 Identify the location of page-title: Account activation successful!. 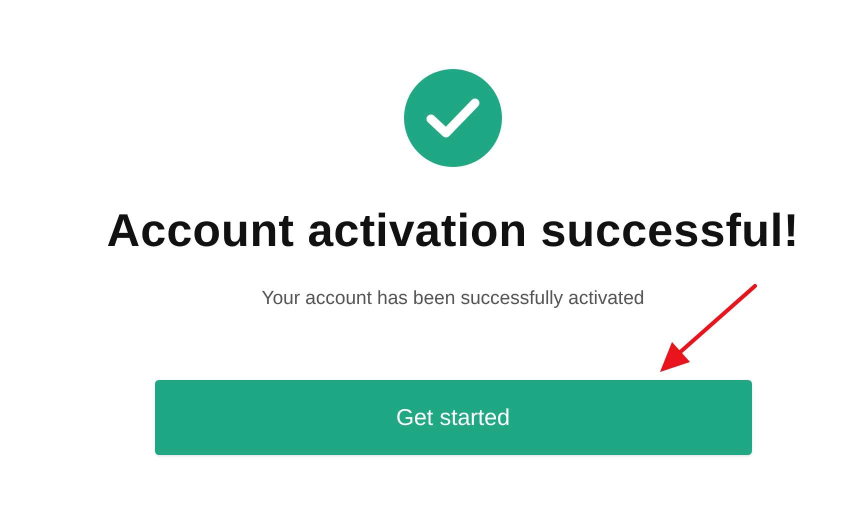
(453, 230).